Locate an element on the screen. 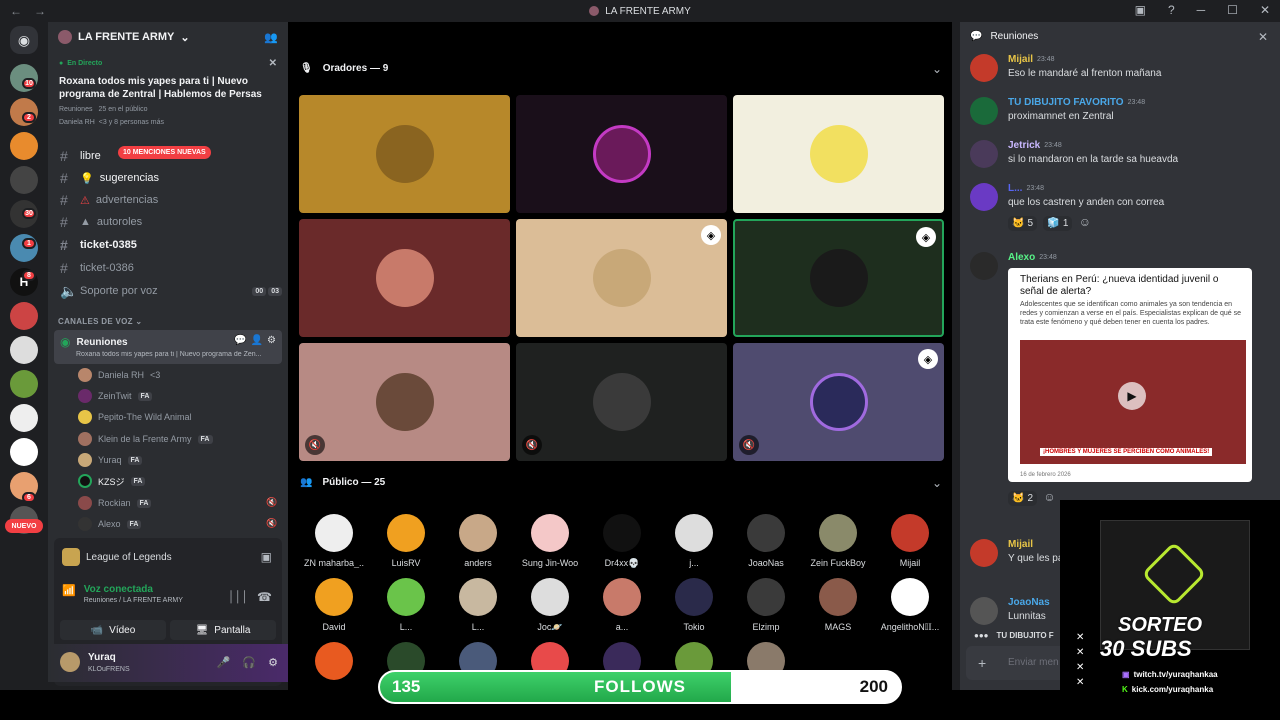 The image size is (1280, 720). channel-item: # ▲ autoroles is located at coordinates (168, 222).